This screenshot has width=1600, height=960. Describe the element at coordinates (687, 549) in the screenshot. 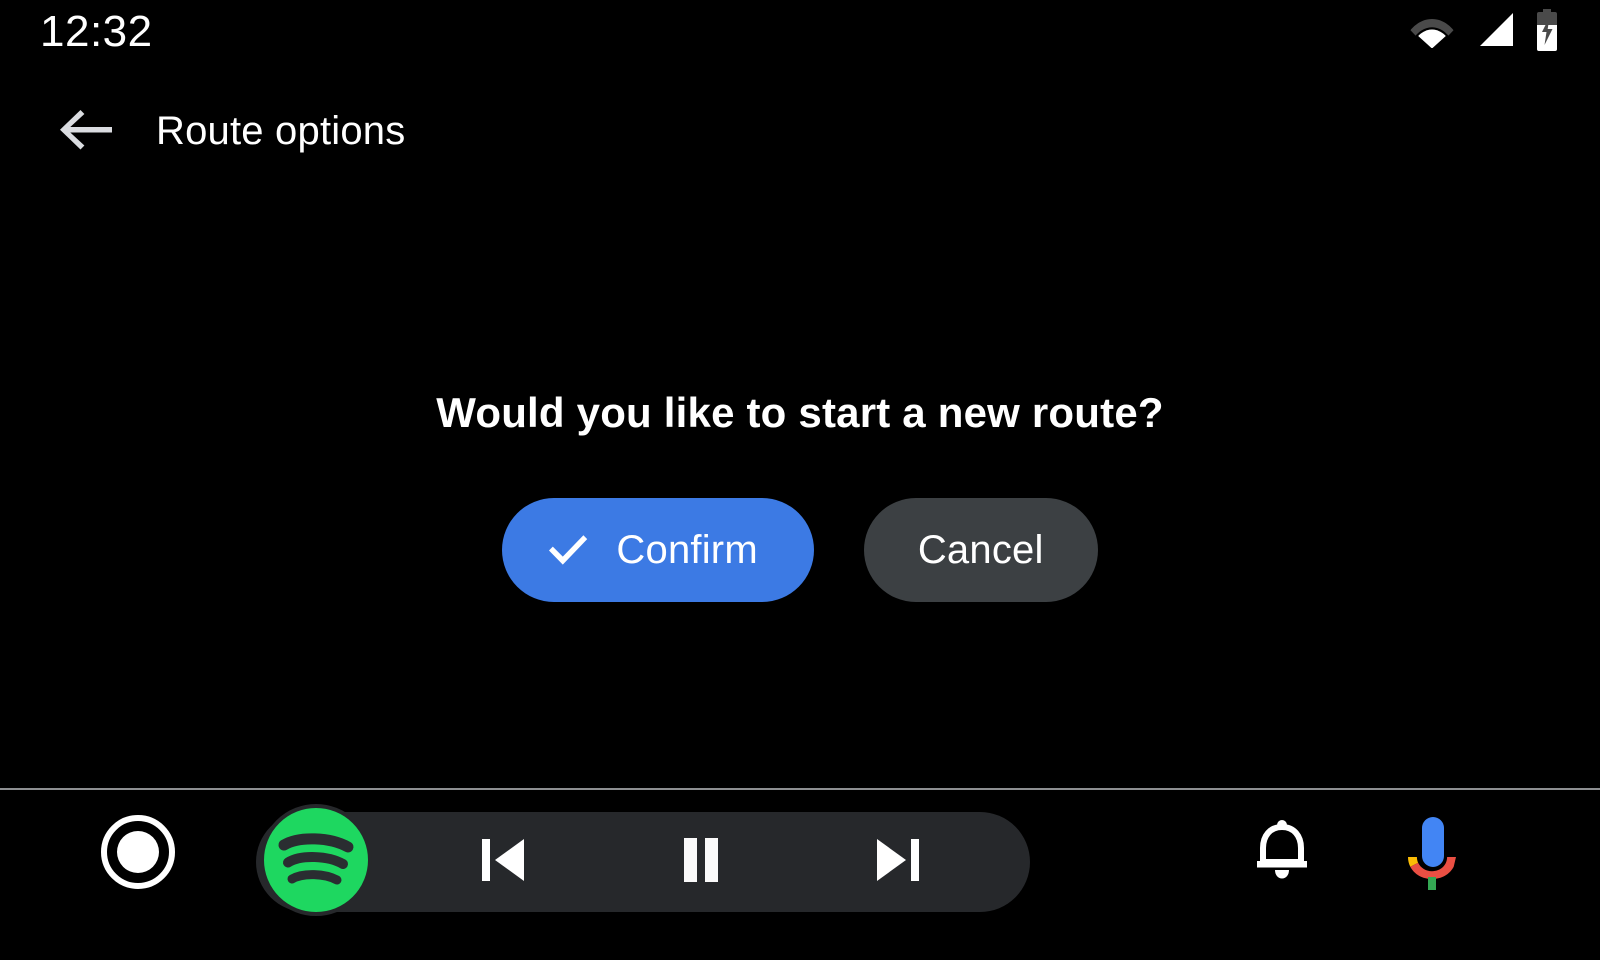

I see `confirm-button-label: Confirm` at that location.